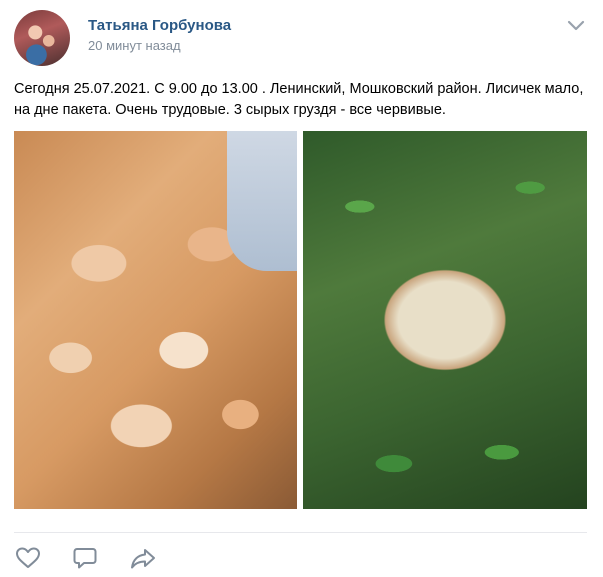 This screenshot has width=603, height=577. What do you see at coordinates (42, 38) in the screenshot?
I see `avatar` at bounding box center [42, 38].